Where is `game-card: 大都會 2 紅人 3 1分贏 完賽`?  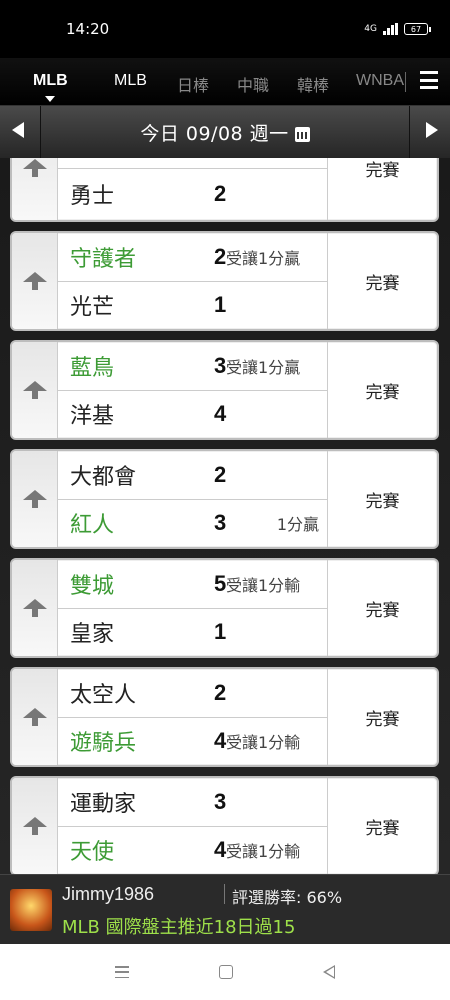 game-card: 大都會 2 紅人 3 1分贏 完賽 is located at coordinates (224, 499).